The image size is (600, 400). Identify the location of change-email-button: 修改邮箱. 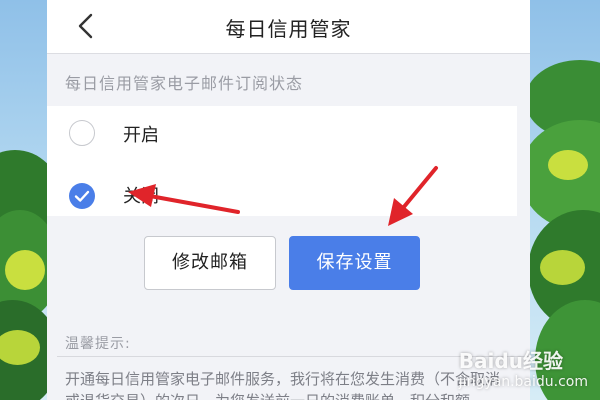
(210, 263).